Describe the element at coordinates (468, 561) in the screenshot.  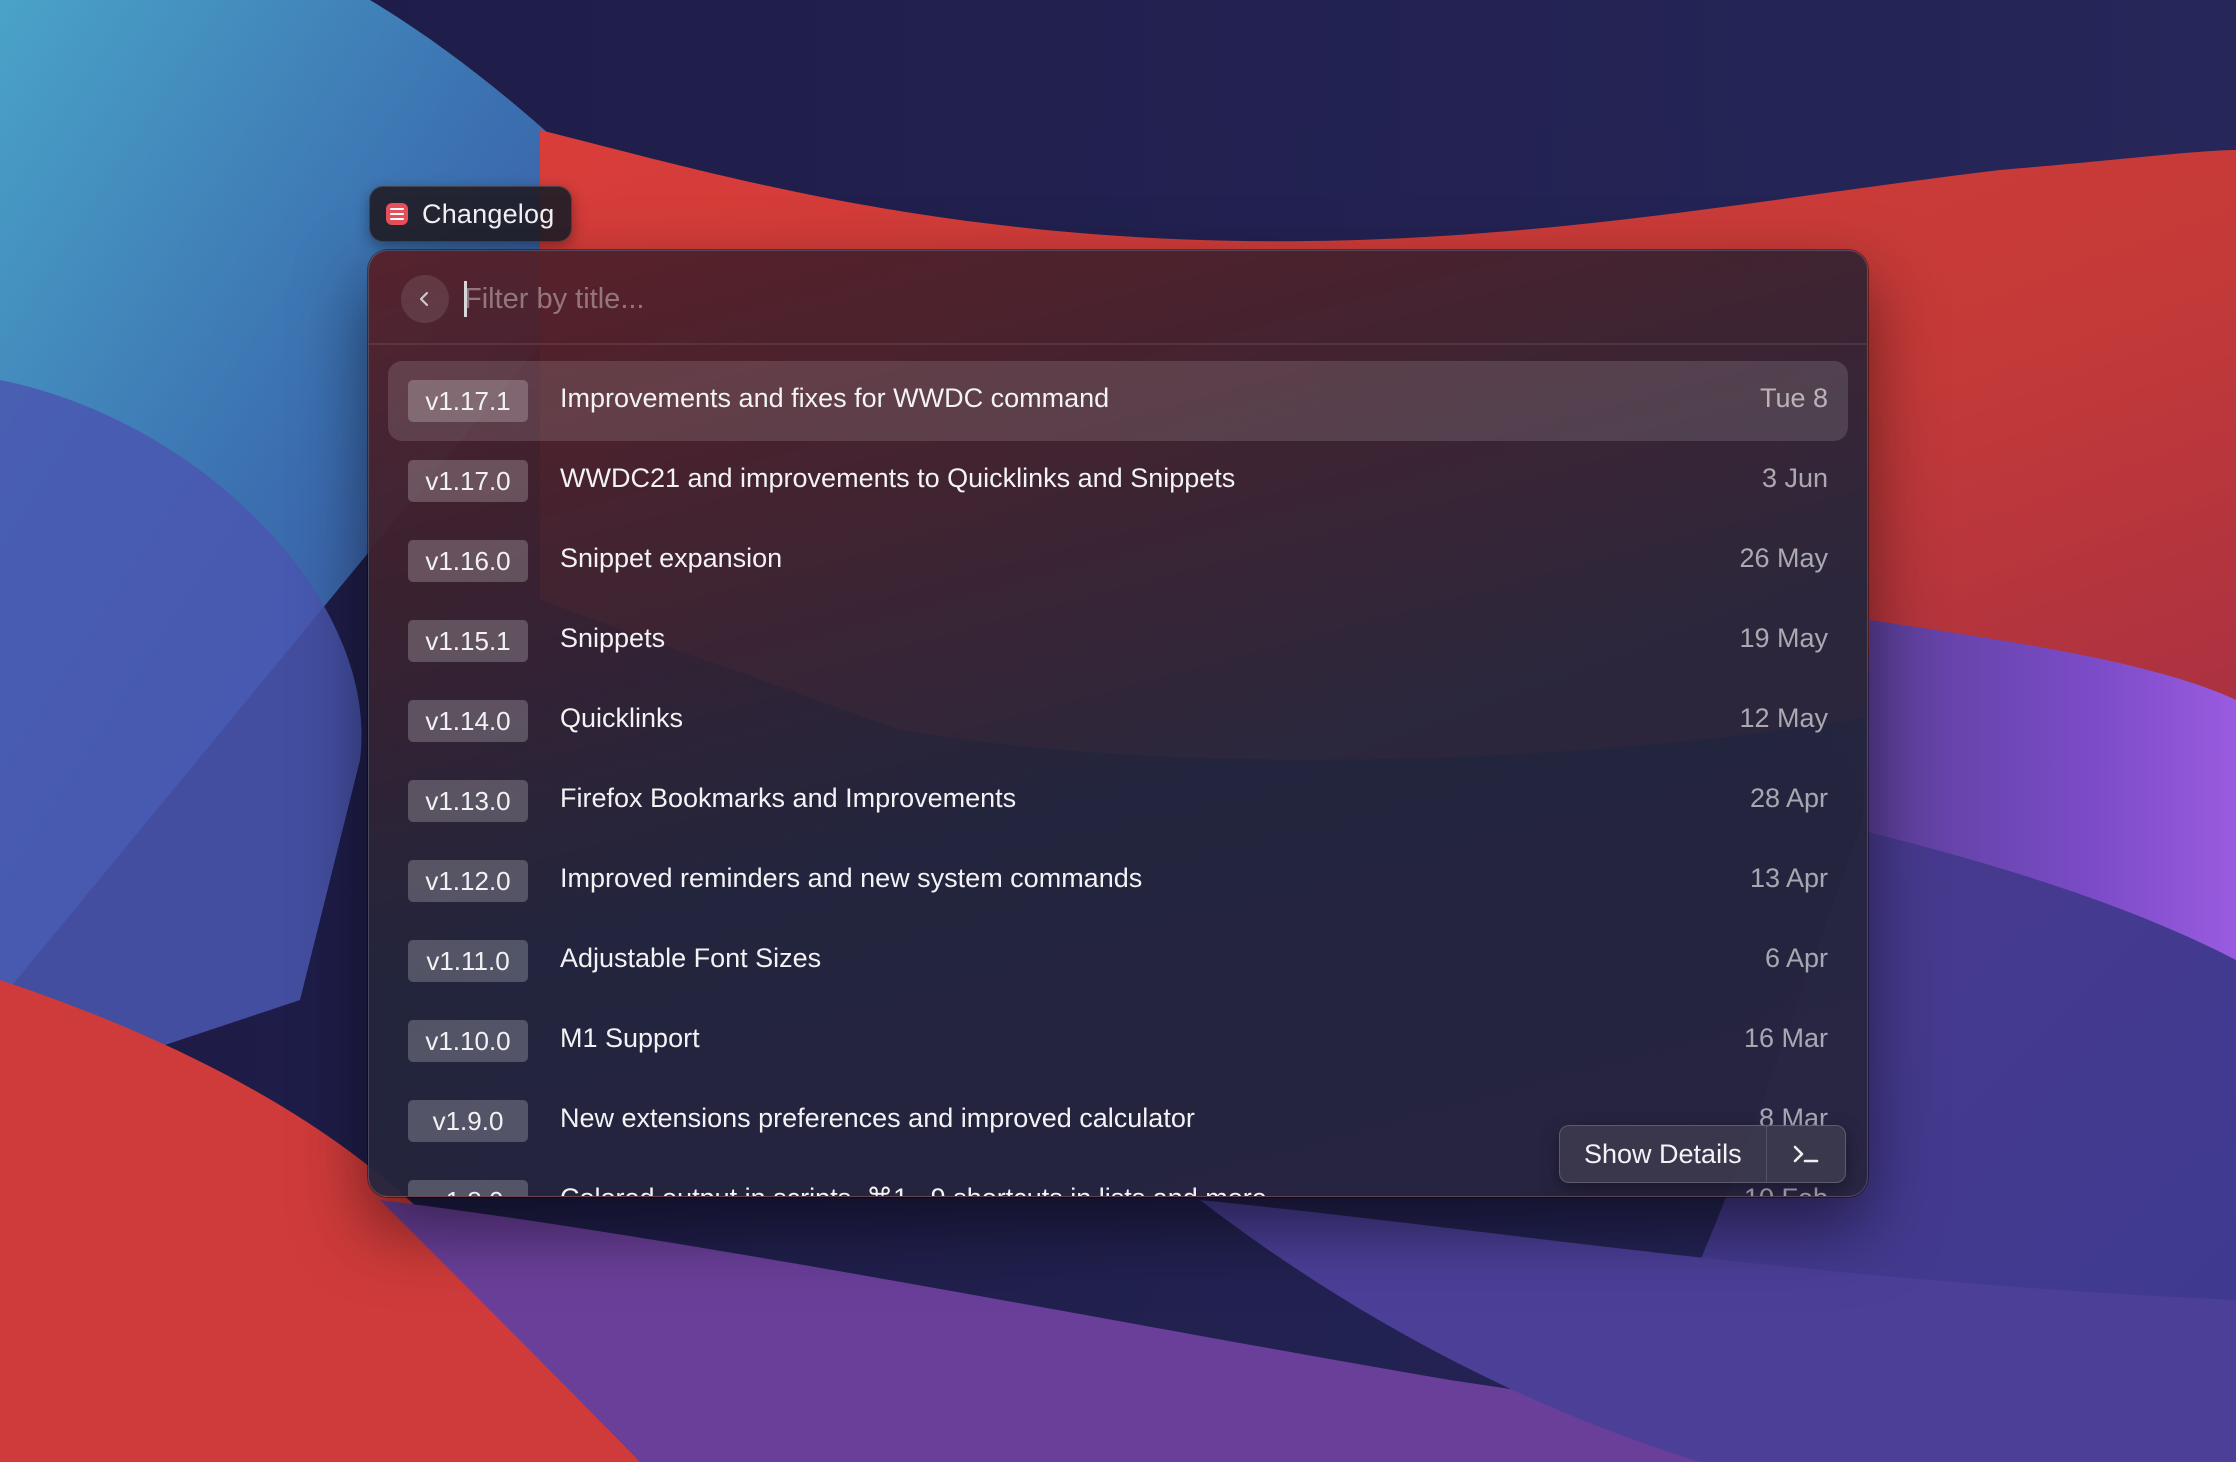
I see `version-tag: v1.16.0` at that location.